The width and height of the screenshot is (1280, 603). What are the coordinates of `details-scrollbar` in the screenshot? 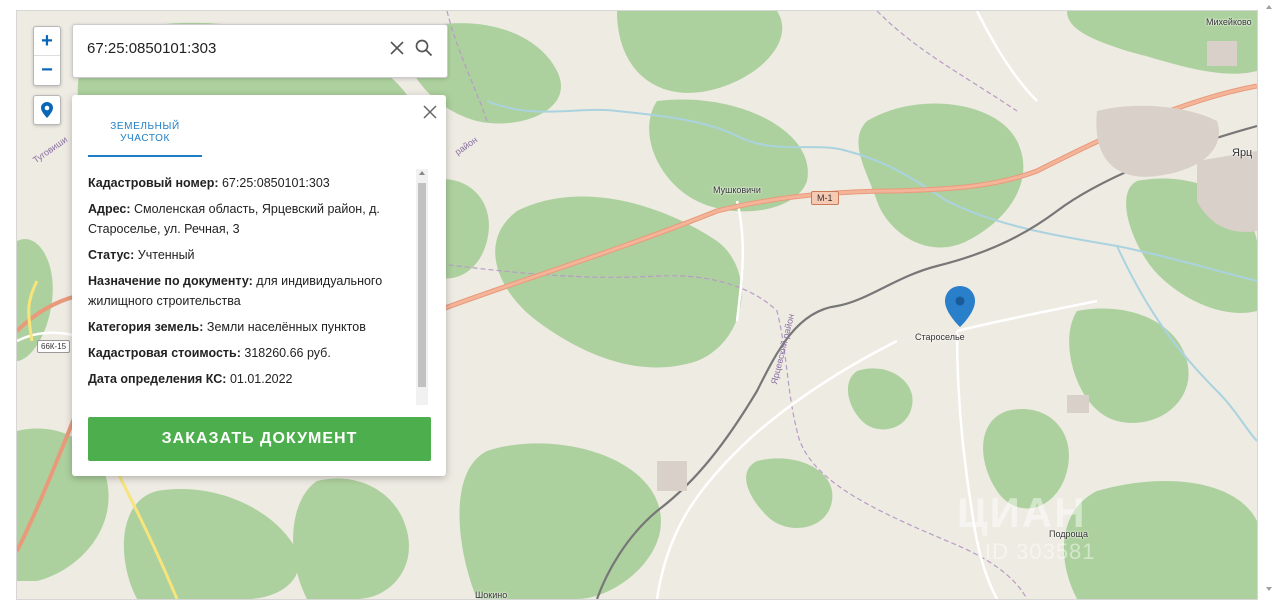 It's located at (422, 287).